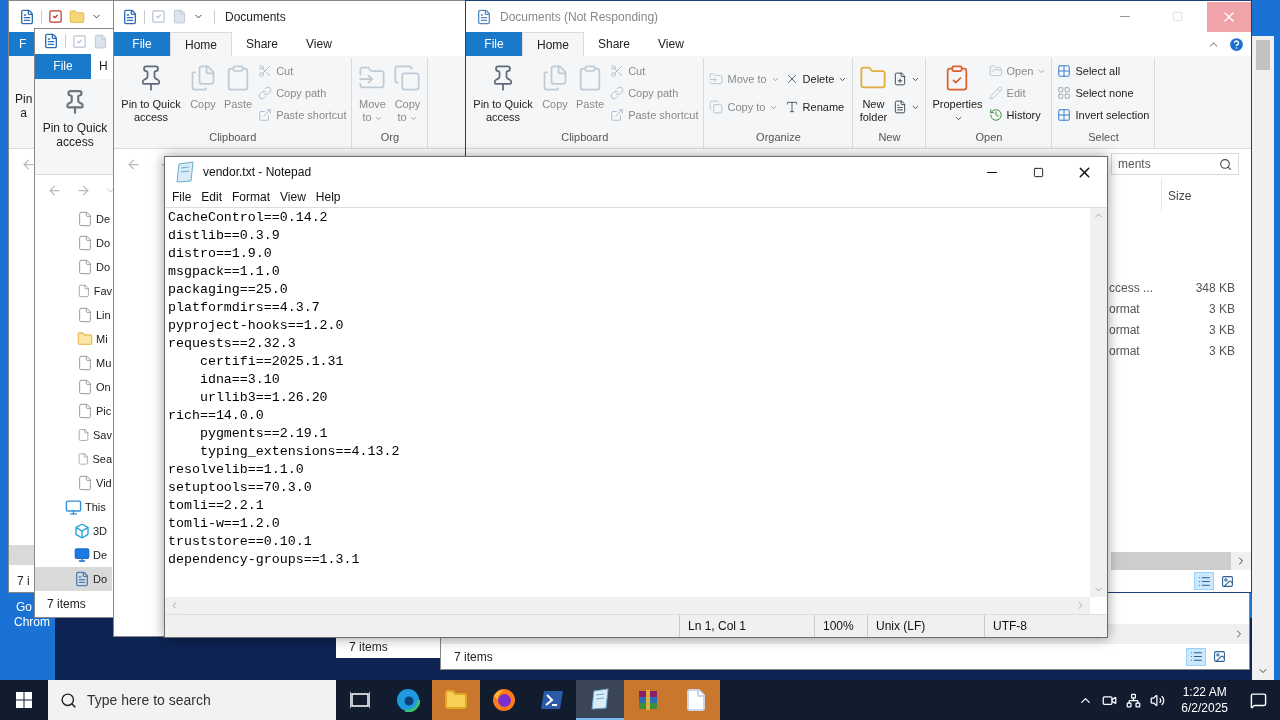 This screenshot has width=1280, height=720. What do you see at coordinates (212, 197) in the screenshot?
I see `menu-item: Edit` at bounding box center [212, 197].